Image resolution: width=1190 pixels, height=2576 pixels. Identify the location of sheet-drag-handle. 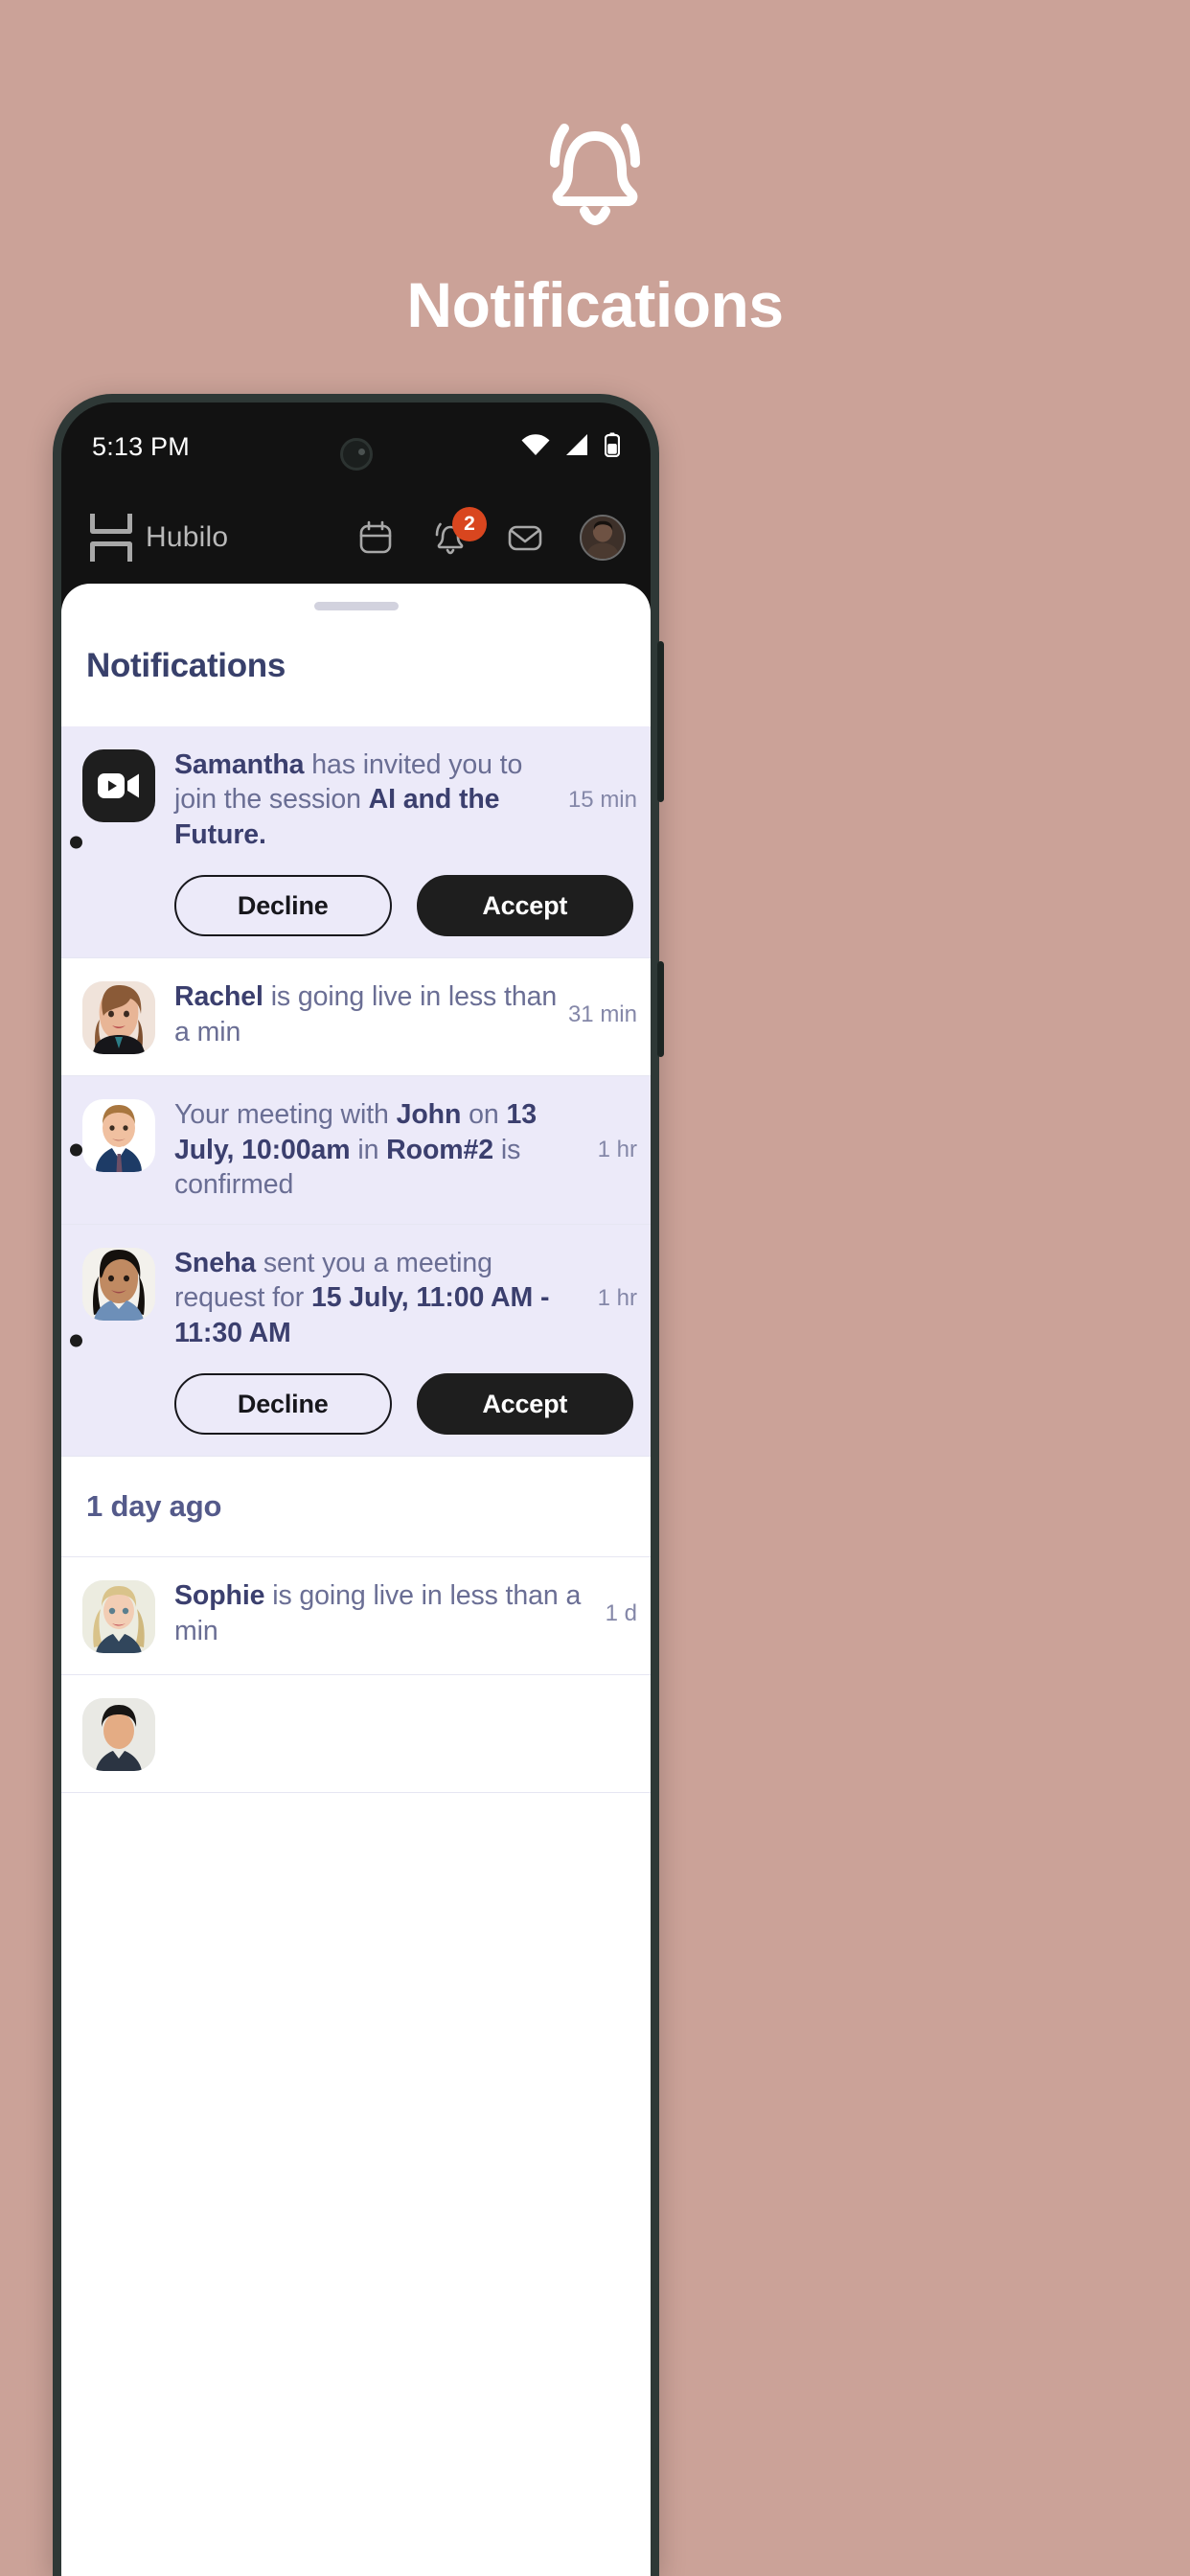
(356, 606).